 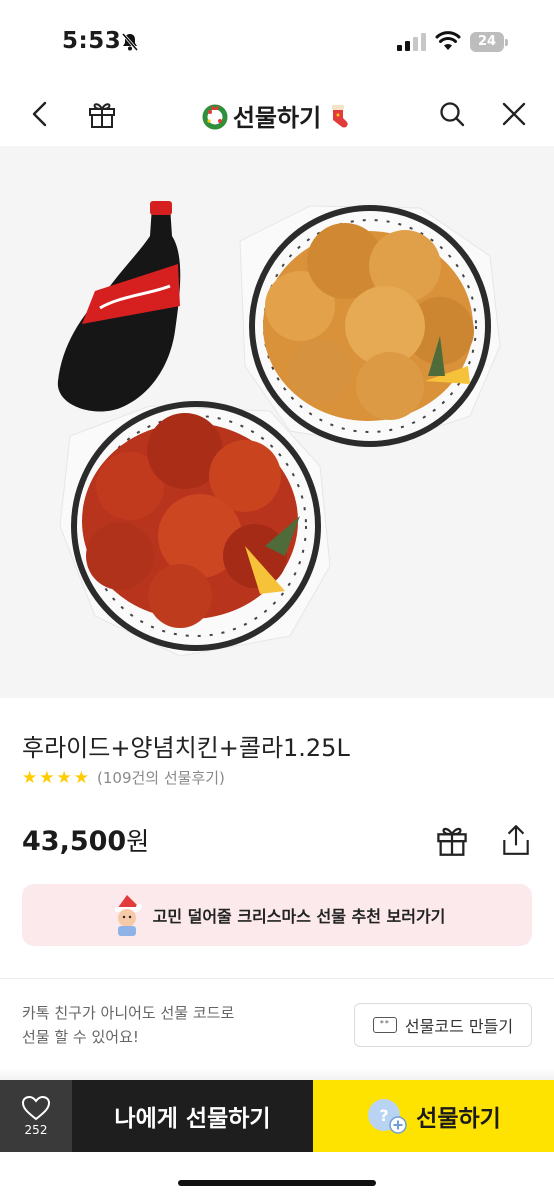 I want to click on page-title-text: 선물하기, so click(x=277, y=118).